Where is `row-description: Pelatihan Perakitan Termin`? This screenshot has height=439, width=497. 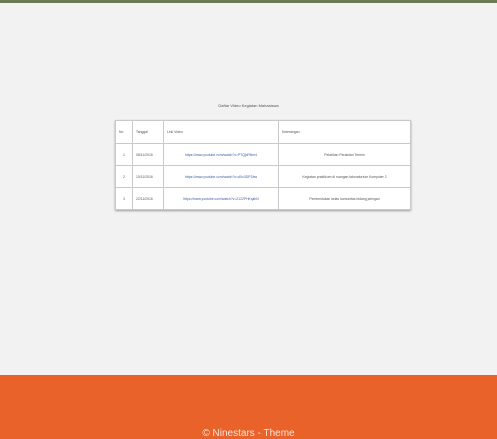 row-description: Pelatihan Perakitan Termin is located at coordinates (344, 154).